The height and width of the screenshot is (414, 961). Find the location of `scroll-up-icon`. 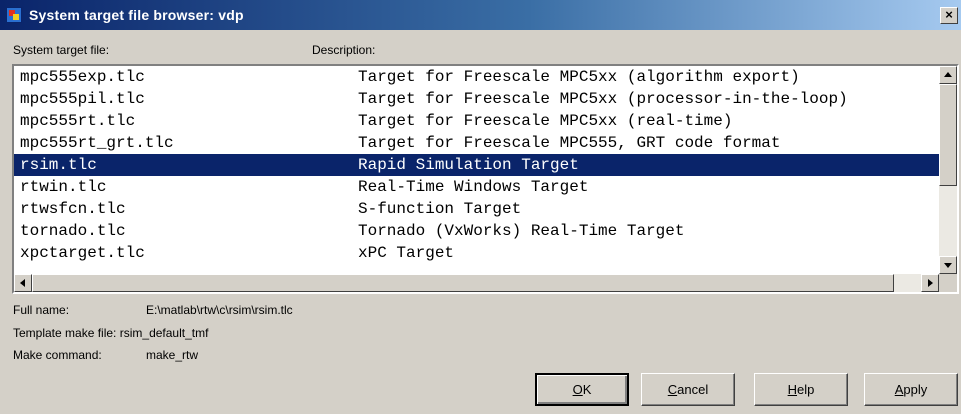

scroll-up-icon is located at coordinates (948, 75).